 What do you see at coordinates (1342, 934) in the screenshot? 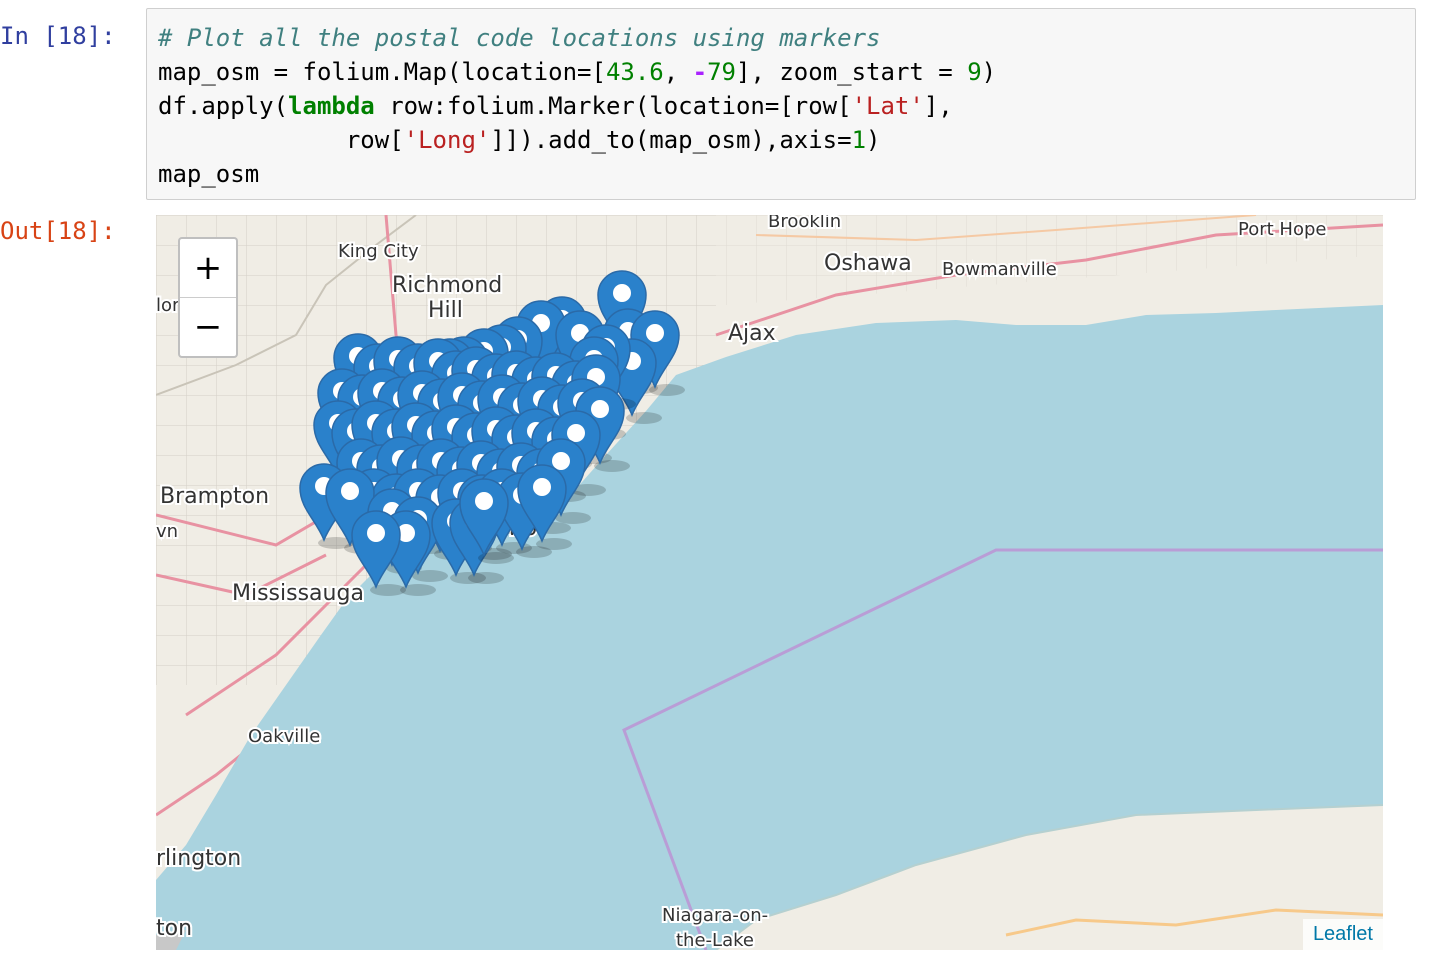
I see `leaflet-attribution-link: Leaflet` at bounding box center [1342, 934].